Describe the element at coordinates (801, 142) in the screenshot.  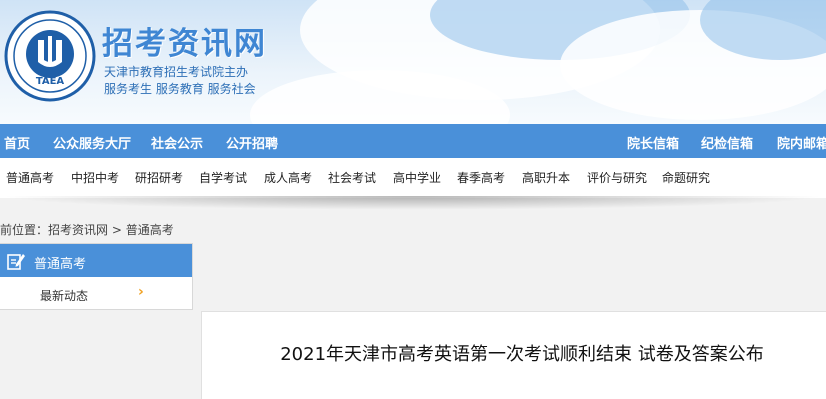
I see `nav-internal-mailbox: 院内邮箱` at that location.